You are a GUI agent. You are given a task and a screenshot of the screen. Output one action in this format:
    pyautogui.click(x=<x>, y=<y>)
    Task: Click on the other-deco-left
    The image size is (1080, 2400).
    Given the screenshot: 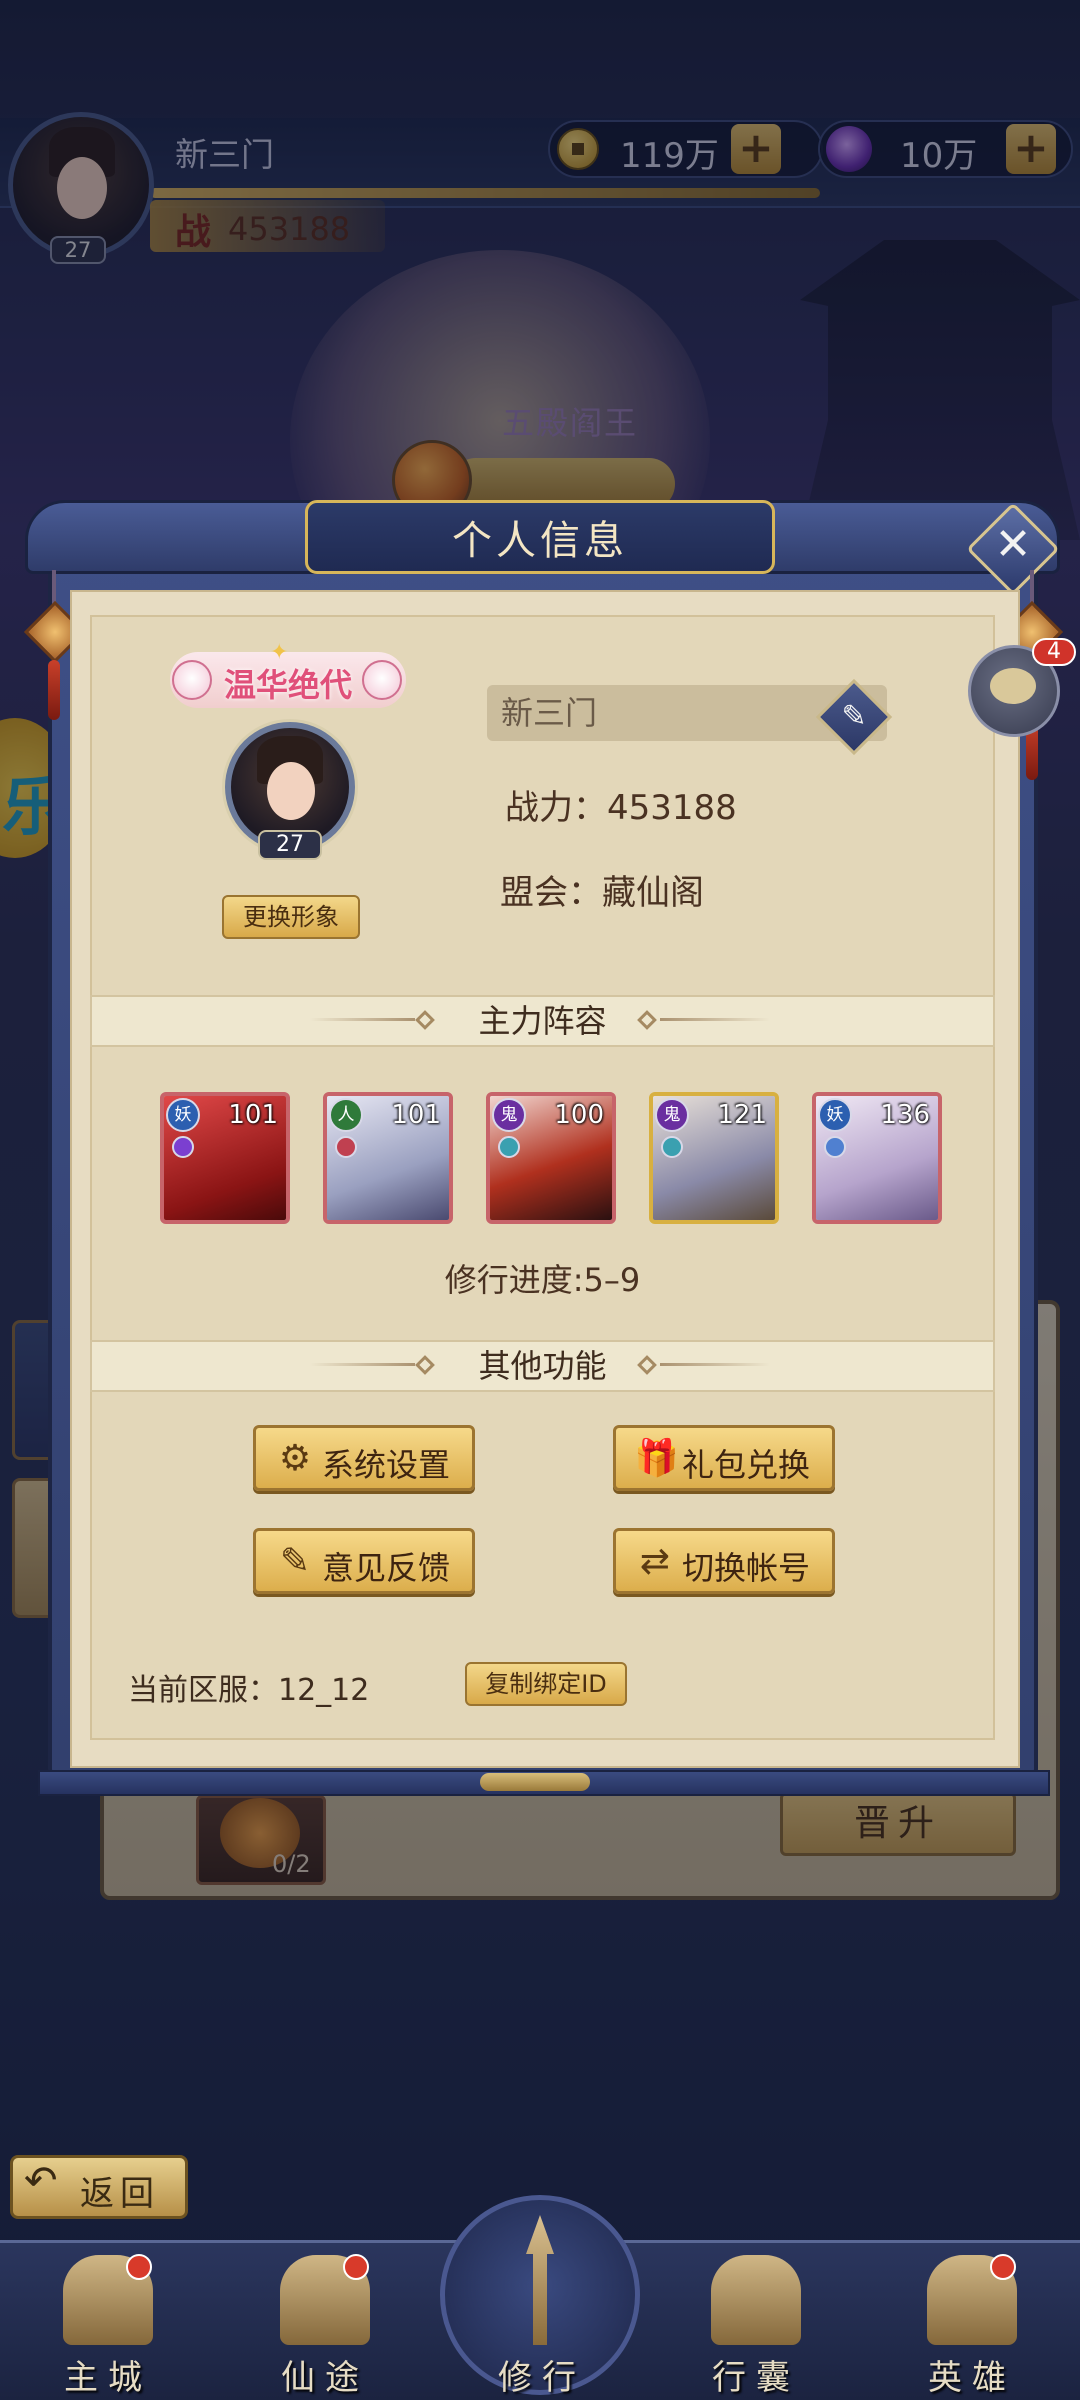 What is the action you would take?
    pyautogui.click(x=362, y=1364)
    